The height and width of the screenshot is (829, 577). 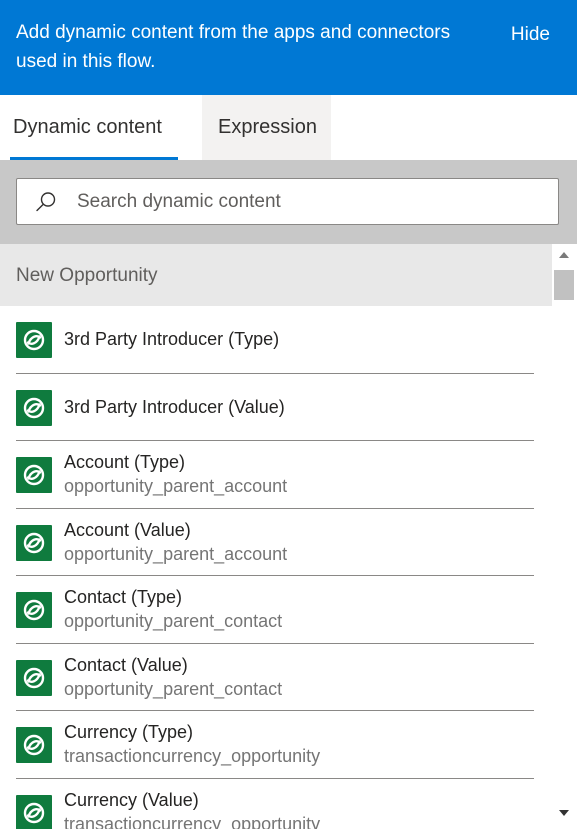 I want to click on search-icon, so click(x=46, y=202).